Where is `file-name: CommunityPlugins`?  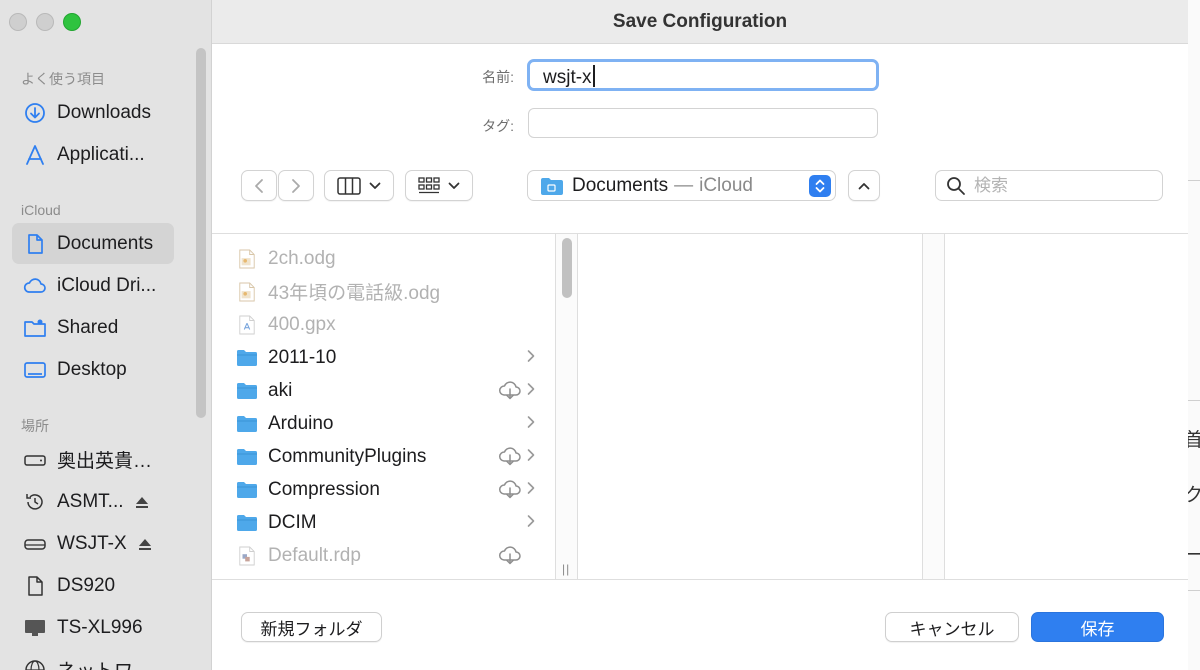 file-name: CommunityPlugins is located at coordinates (347, 456).